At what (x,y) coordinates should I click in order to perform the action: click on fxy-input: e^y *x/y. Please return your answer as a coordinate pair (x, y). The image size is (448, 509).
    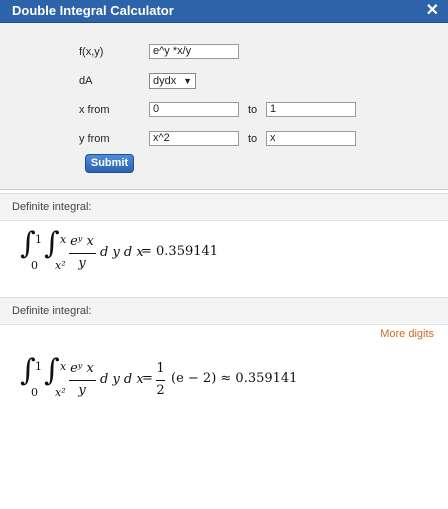
    Looking at the image, I should click on (194, 51).